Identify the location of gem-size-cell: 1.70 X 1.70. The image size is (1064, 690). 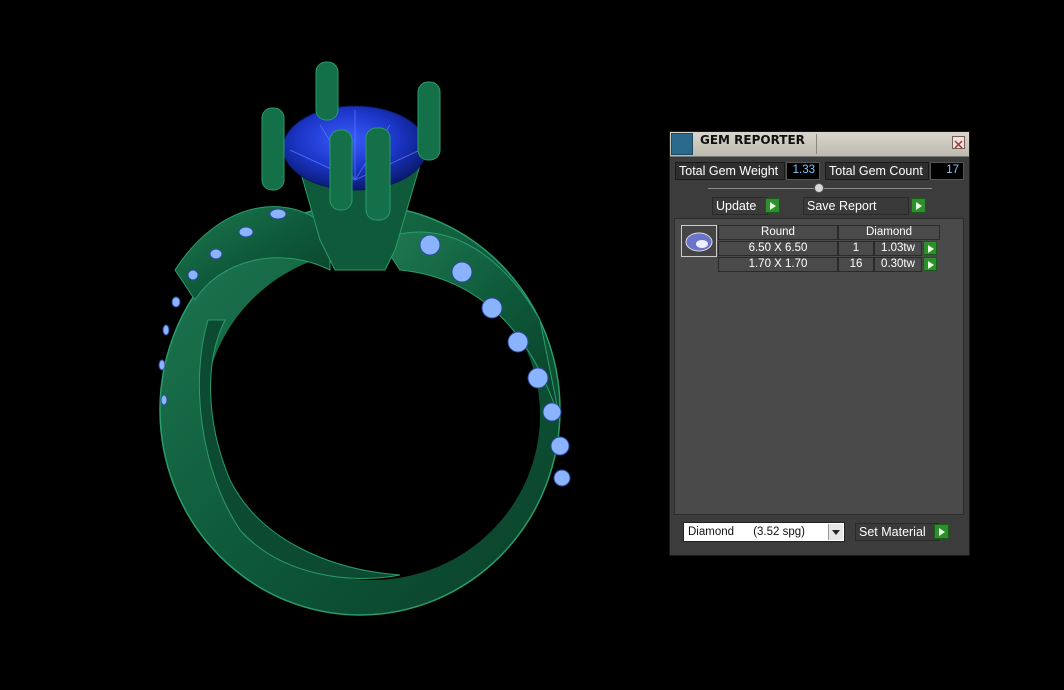
(778, 264).